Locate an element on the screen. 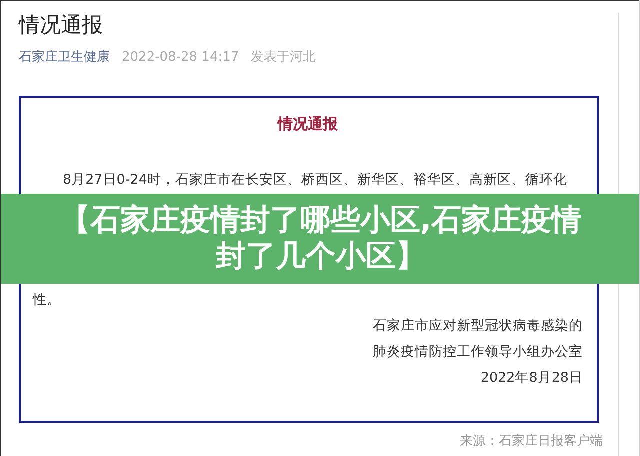  notice-heading: 情况通报 is located at coordinates (307, 124).